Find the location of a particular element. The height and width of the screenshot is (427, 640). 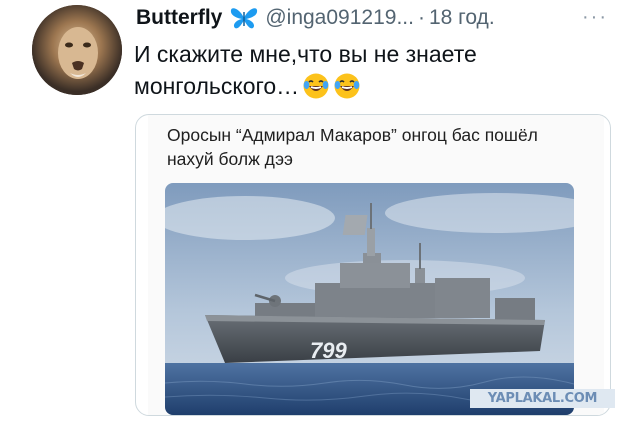

lion-avatar-image is located at coordinates (77, 50).